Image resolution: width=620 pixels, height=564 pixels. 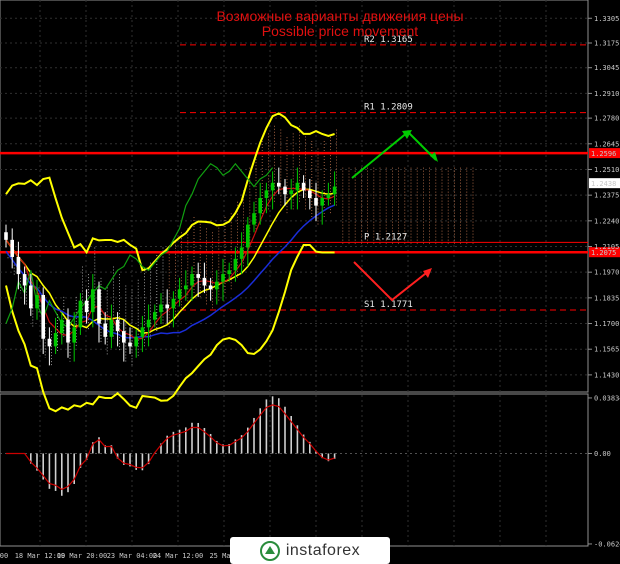 What do you see at coordinates (82, 556) in the screenshot?
I see `x-tick-label: 19 Mar 20:00` at bounding box center [82, 556].